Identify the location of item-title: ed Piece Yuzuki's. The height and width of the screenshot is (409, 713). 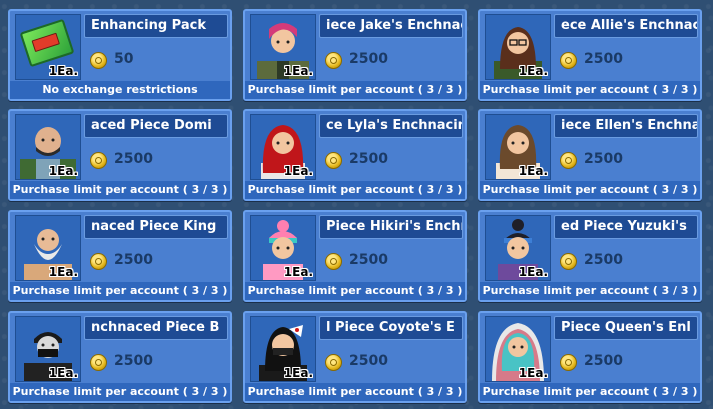
(624, 226).